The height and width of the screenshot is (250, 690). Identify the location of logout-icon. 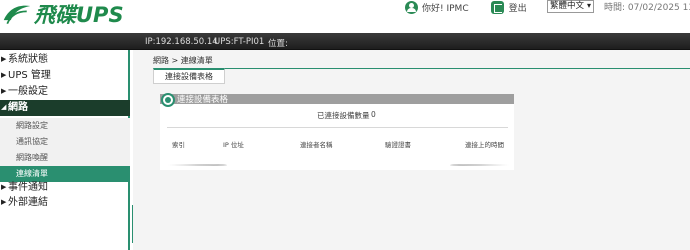
(497, 7).